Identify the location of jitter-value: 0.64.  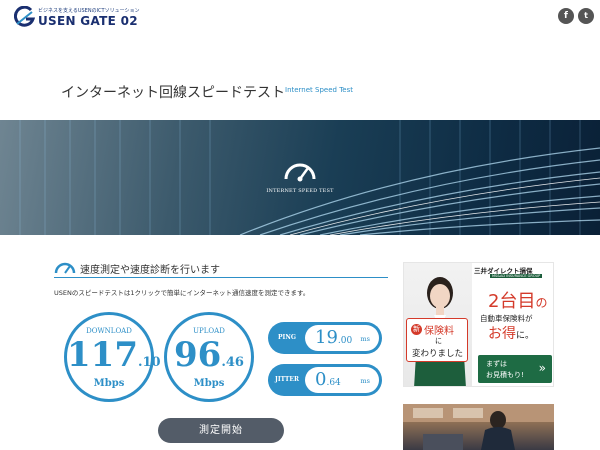
(328, 379).